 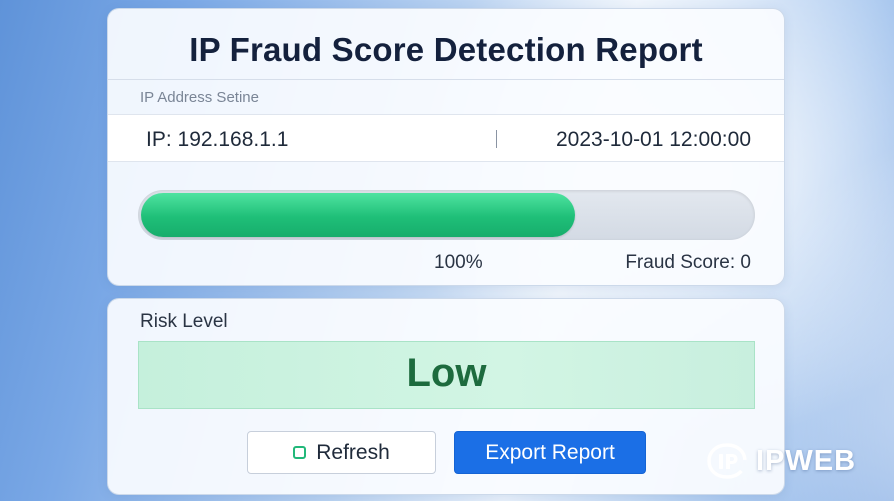 I want to click on ipweb-logo-icon, so click(x=727, y=461).